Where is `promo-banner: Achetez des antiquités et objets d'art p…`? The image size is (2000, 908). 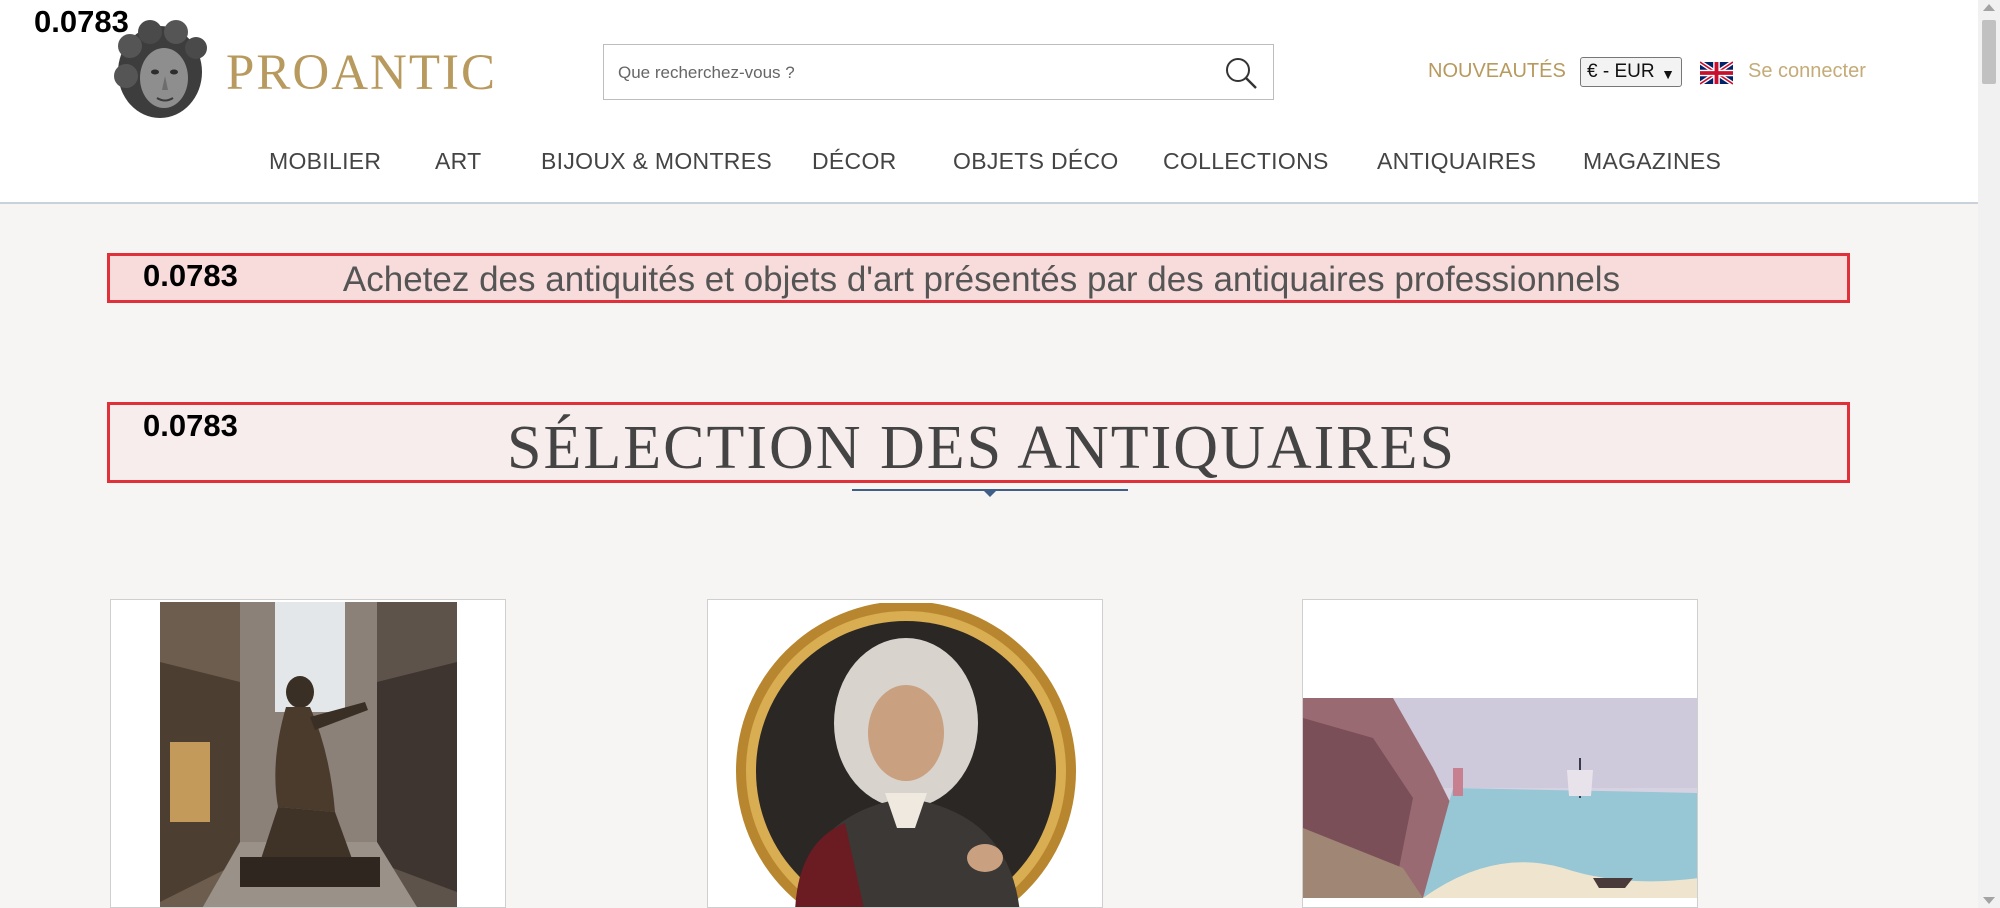
promo-banner: Achetez des antiquités et objets d'art p… is located at coordinates (978, 278).